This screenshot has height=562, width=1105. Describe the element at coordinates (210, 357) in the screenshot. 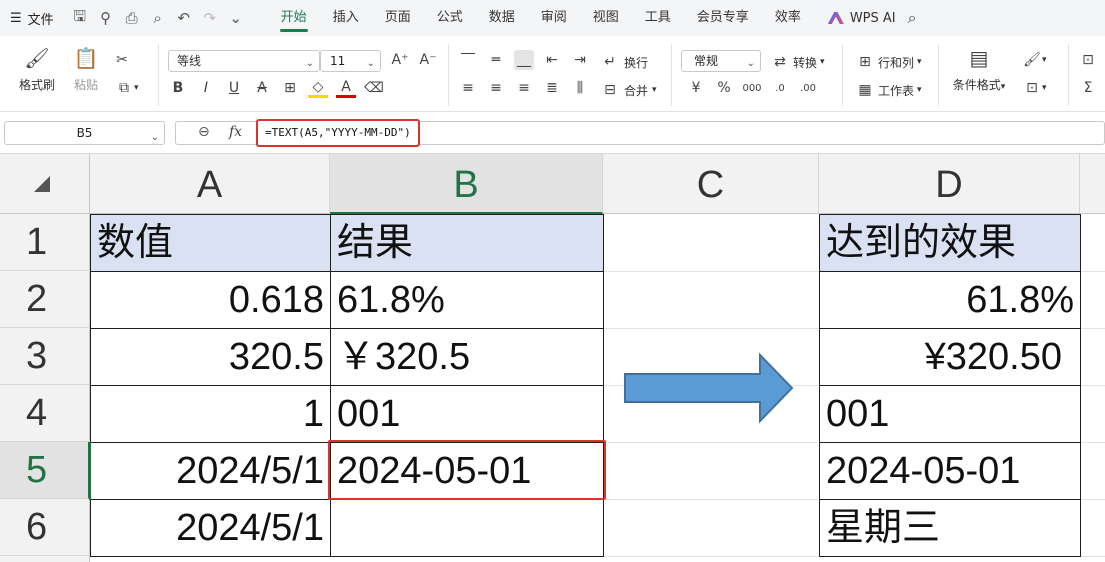

I see `cell-a3: 320.5` at that location.